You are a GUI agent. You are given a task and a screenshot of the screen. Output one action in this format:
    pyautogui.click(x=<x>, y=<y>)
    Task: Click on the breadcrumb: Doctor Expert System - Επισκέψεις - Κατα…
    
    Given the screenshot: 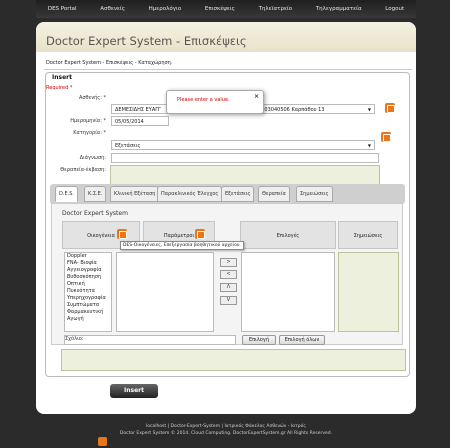 What is the action you would take?
    pyautogui.click(x=109, y=63)
    